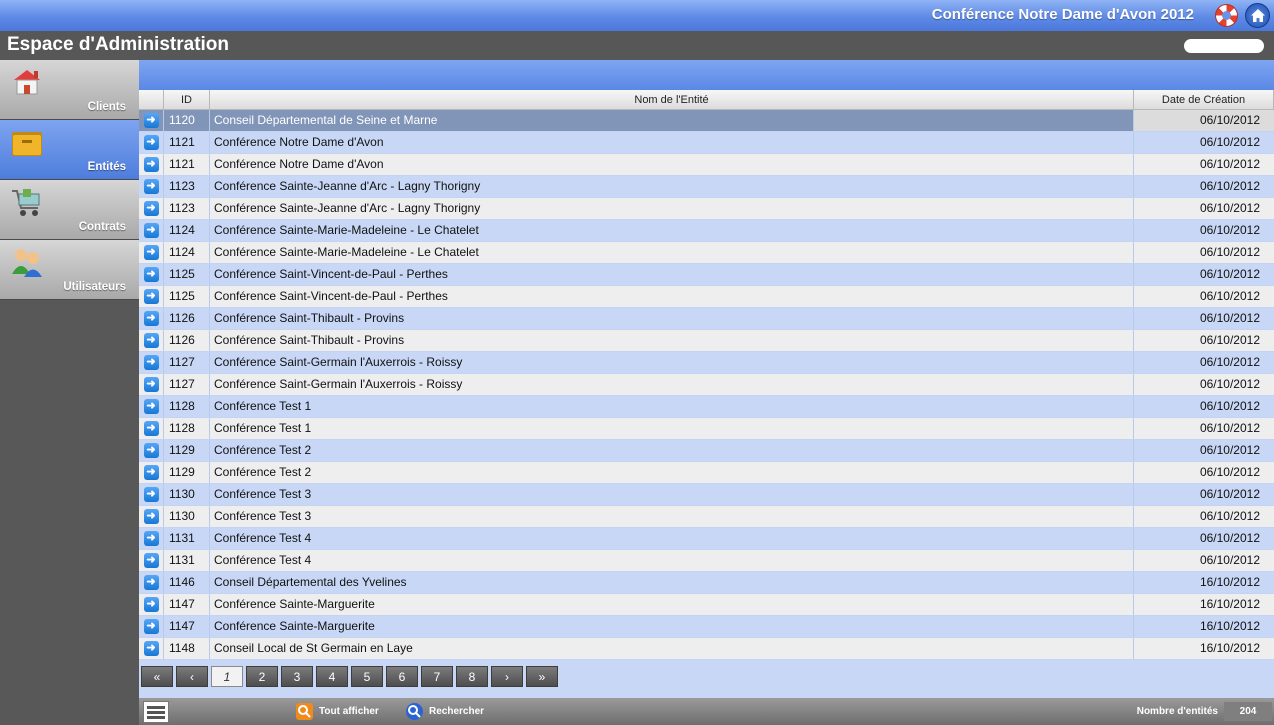 This screenshot has width=1274, height=725. What do you see at coordinates (1229, 582) in the screenshot?
I see `date-cell: 16/10/2012` at bounding box center [1229, 582].